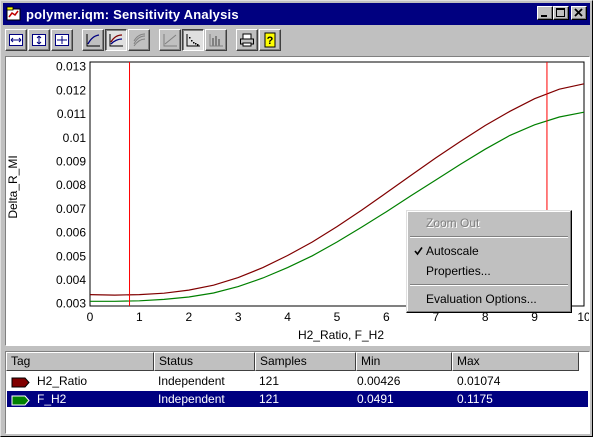 Image resolution: width=593 pixels, height=437 pixels. What do you see at coordinates (139, 317) in the screenshot?
I see `x-tick-label: 1` at bounding box center [139, 317].